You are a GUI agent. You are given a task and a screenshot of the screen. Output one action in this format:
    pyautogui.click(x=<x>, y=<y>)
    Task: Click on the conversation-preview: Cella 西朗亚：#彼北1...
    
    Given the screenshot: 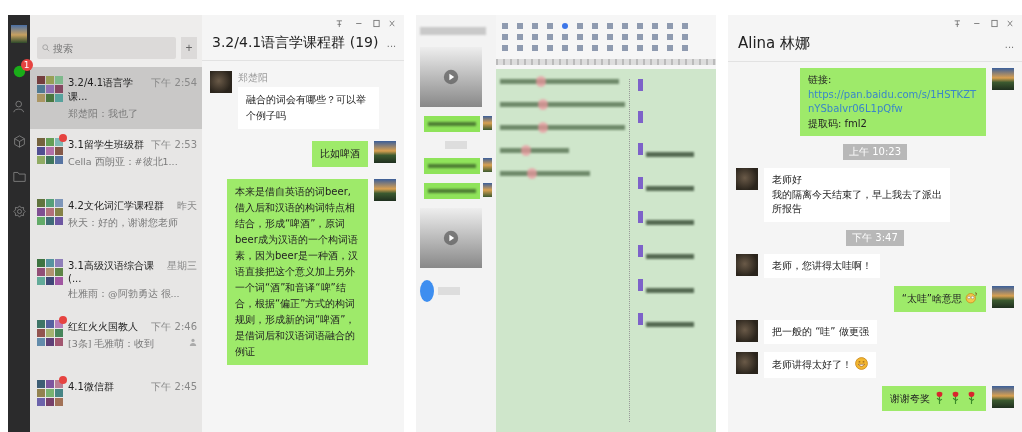 What is the action you would take?
    pyautogui.click(x=123, y=162)
    